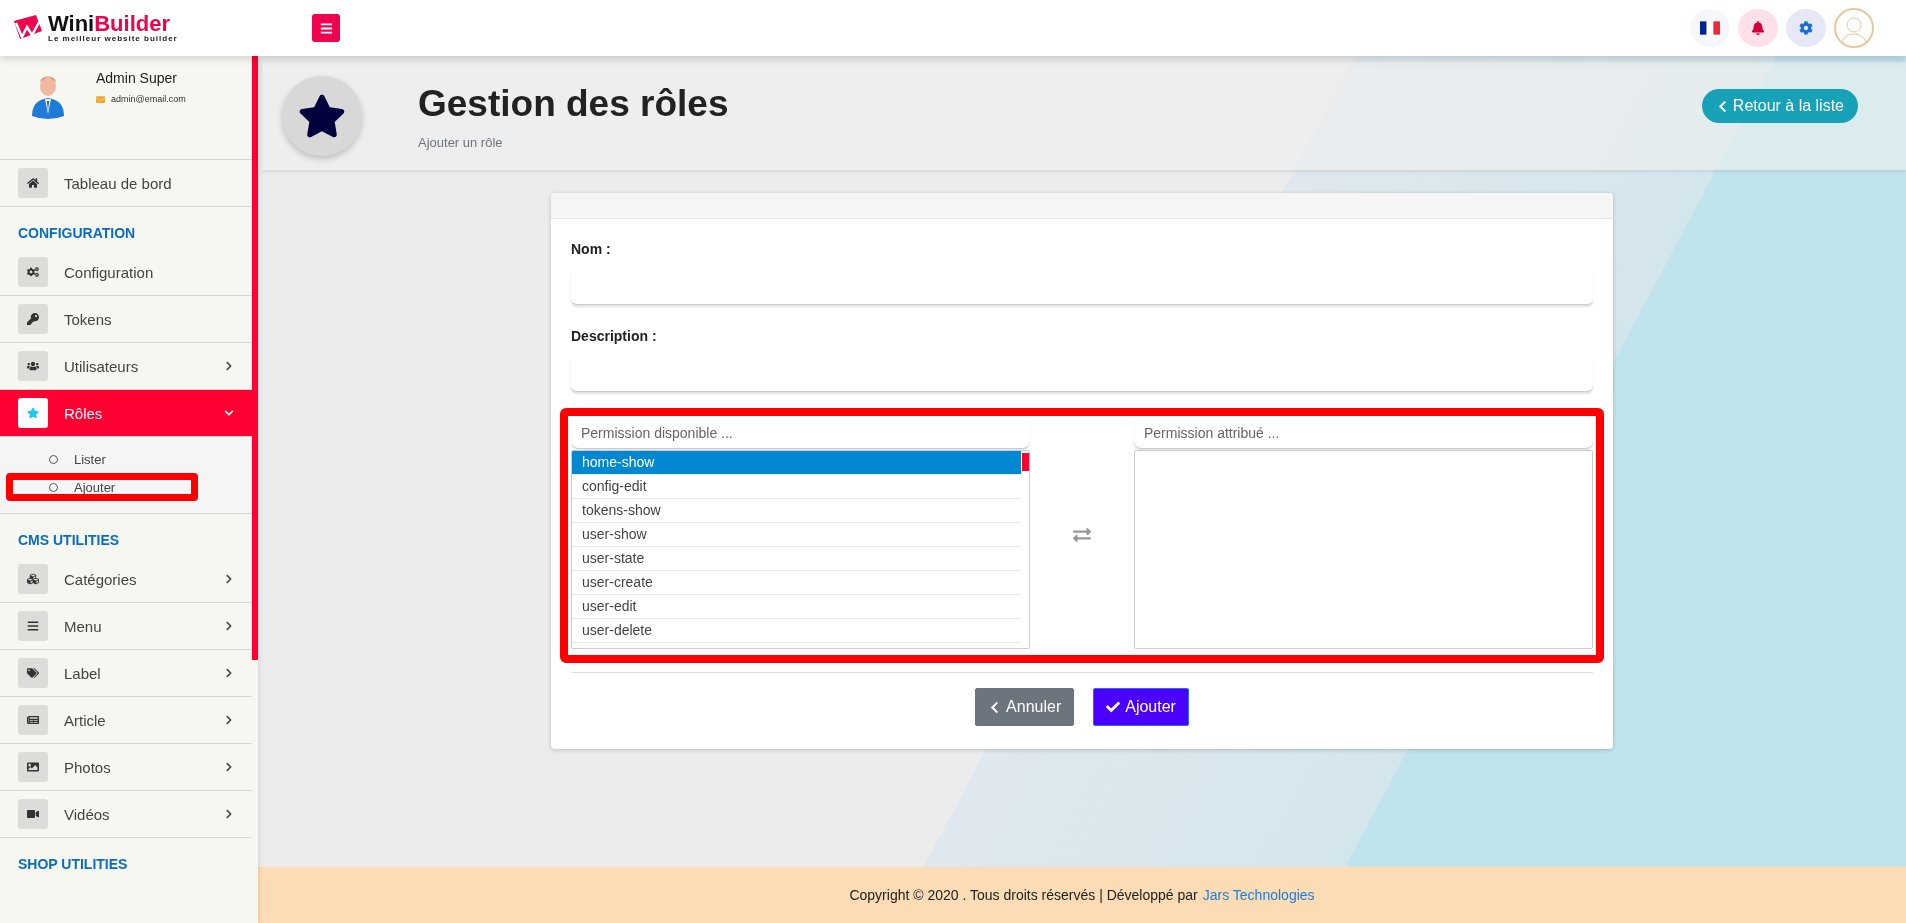  Describe the element at coordinates (102, 487) in the screenshot. I see `highlighted-submenu-item: Ajouter` at that location.